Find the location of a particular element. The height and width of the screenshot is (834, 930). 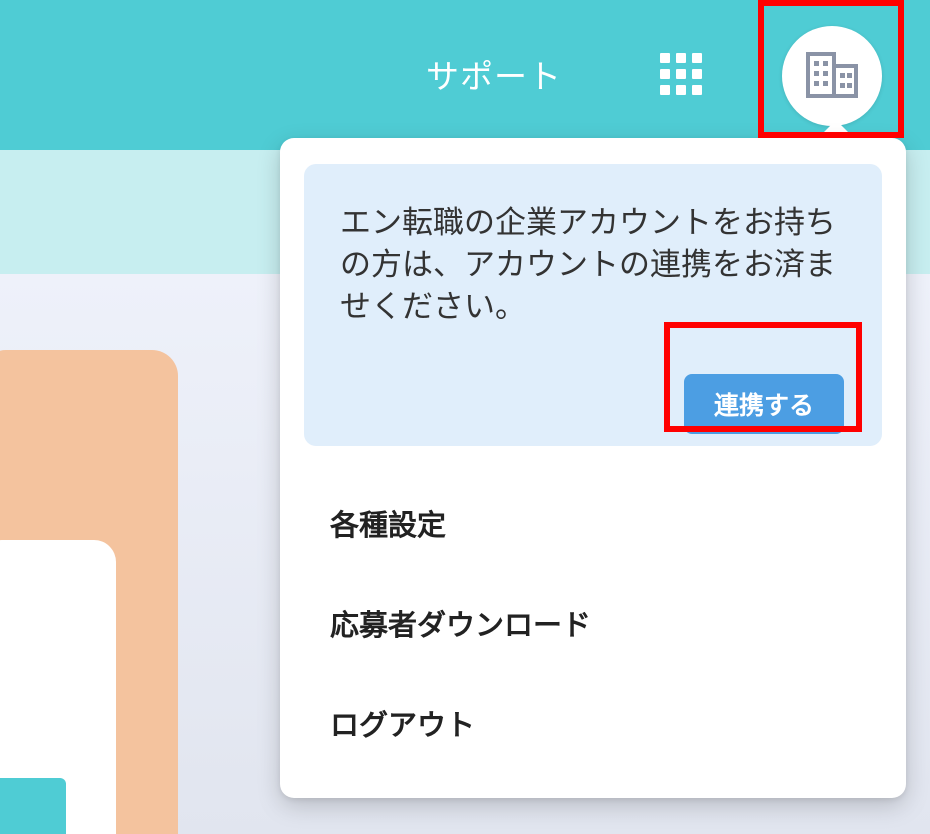

building-icon is located at coordinates (832, 75).